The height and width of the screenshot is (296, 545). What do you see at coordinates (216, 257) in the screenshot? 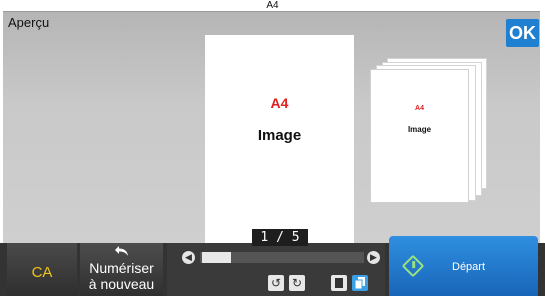
I see `scrollbar-thumb` at bounding box center [216, 257].